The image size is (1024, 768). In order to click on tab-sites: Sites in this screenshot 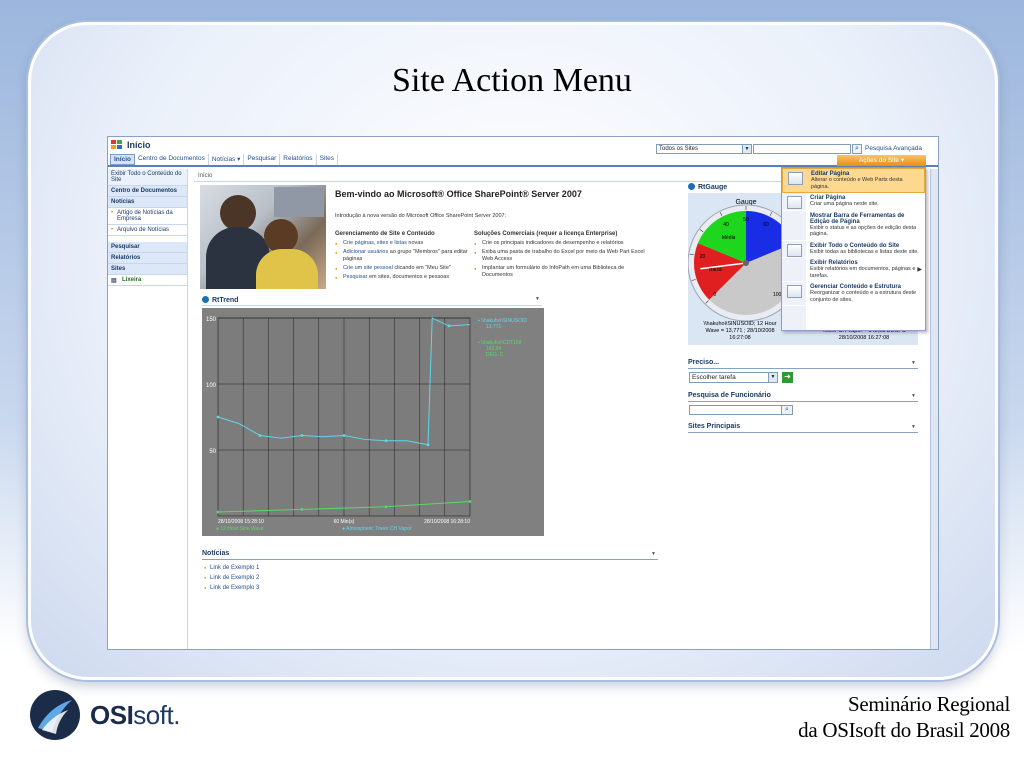, I will do `click(328, 159)`.